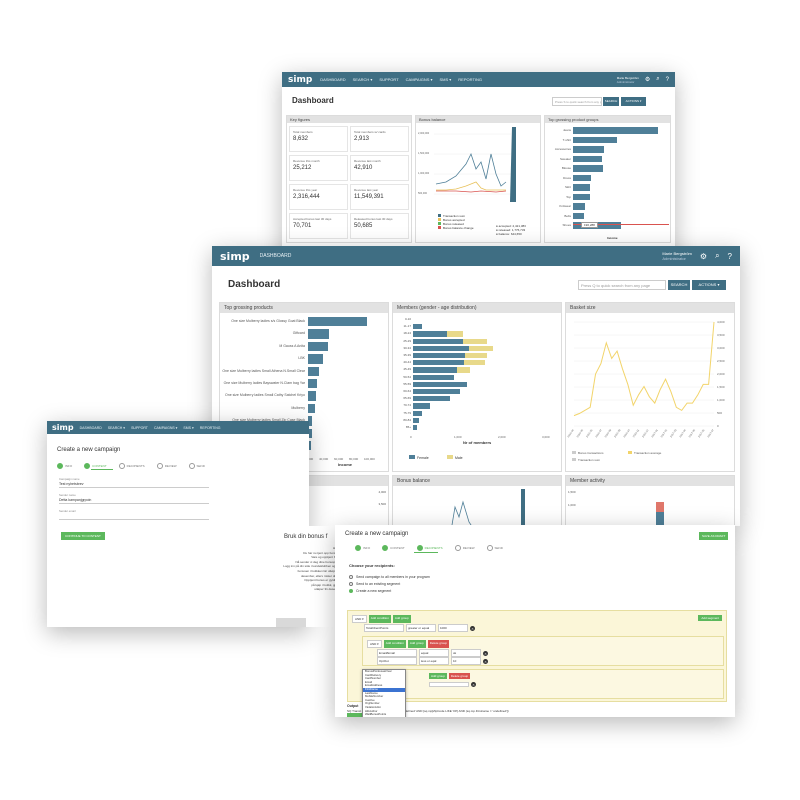  What do you see at coordinates (389, 591) in the screenshot?
I see `recipient-option: Create a new segment` at bounding box center [389, 591].